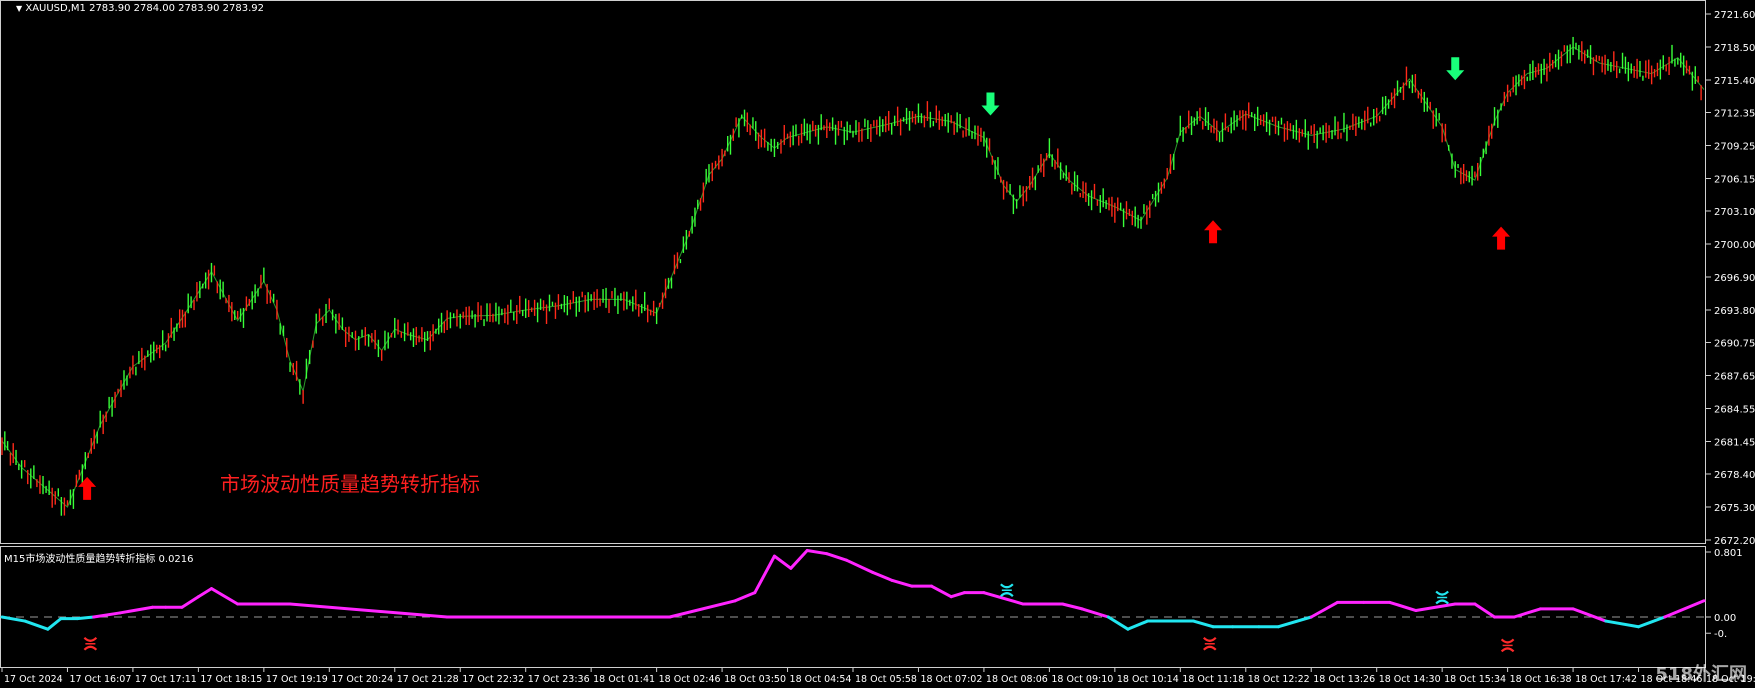 The height and width of the screenshot is (688, 1755). Describe the element at coordinates (1734, 343) in the screenshot. I see `y-tick-label: 2690.75` at that location.